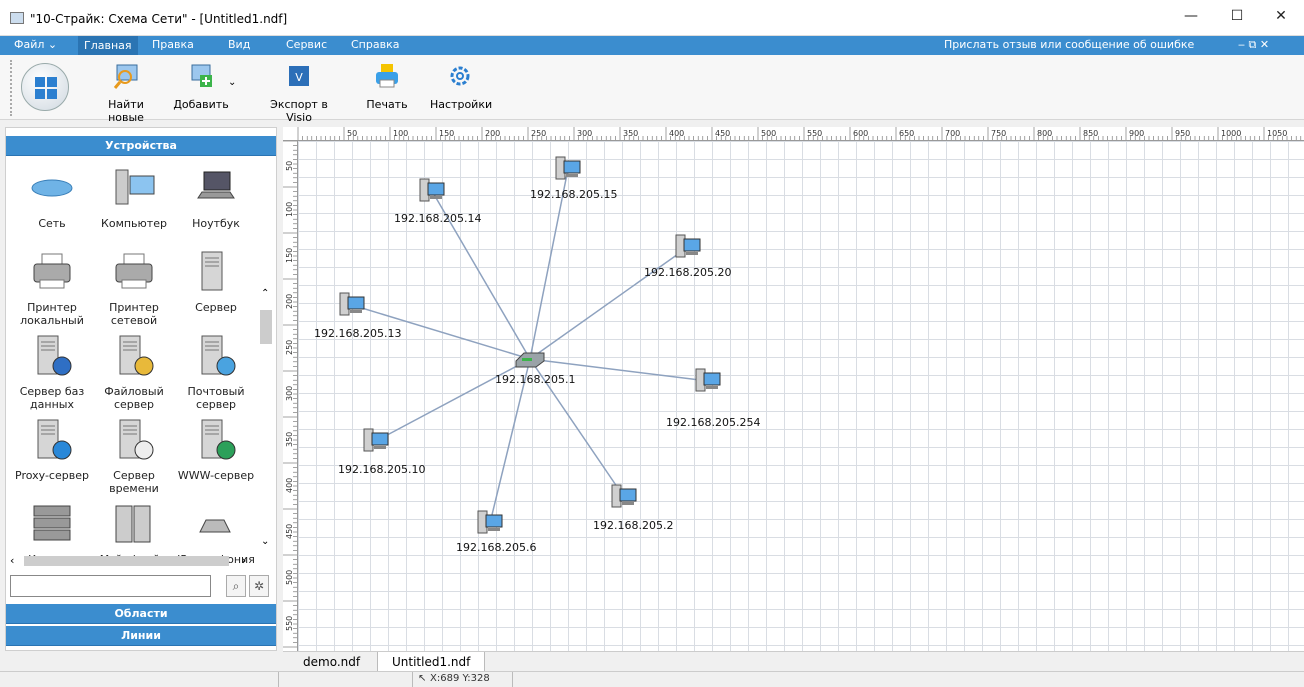 The width and height of the screenshot is (1304, 687). What do you see at coordinates (289, 255) in the screenshot?
I see `ruler-label: 150` at bounding box center [289, 255].